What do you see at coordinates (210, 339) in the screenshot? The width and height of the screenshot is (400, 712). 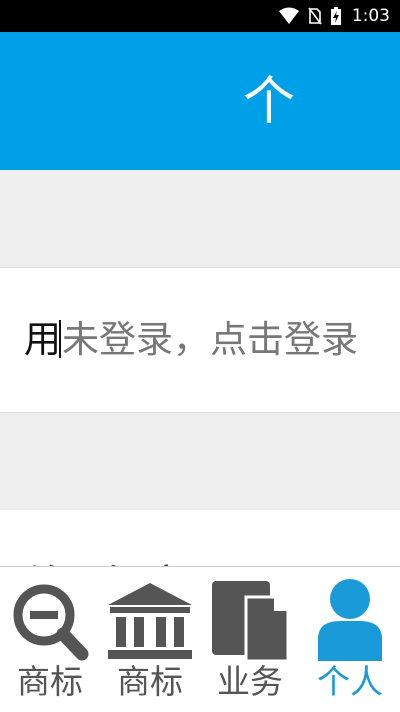 I see `login-prompt: 未登录，点击登录` at bounding box center [210, 339].